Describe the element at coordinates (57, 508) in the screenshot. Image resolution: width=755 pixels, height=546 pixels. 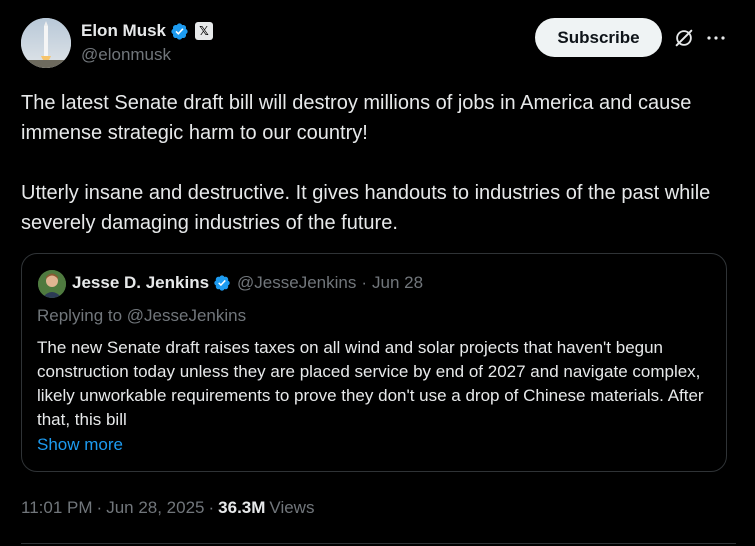
I see `tweet-time: 11:01 PM` at that location.